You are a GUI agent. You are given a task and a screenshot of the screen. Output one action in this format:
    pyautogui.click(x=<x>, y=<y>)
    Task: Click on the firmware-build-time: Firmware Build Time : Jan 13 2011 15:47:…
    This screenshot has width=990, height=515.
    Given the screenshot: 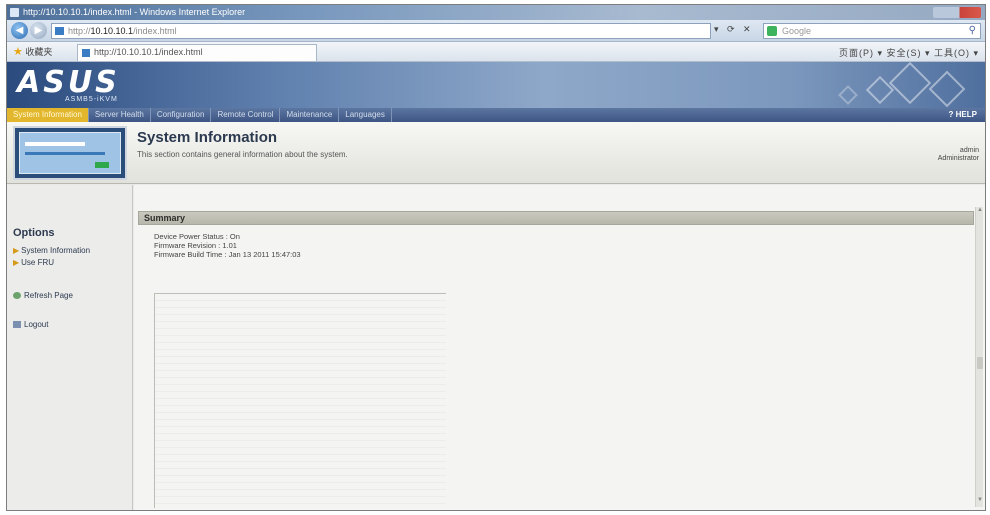 What is the action you would take?
    pyautogui.click(x=227, y=254)
    